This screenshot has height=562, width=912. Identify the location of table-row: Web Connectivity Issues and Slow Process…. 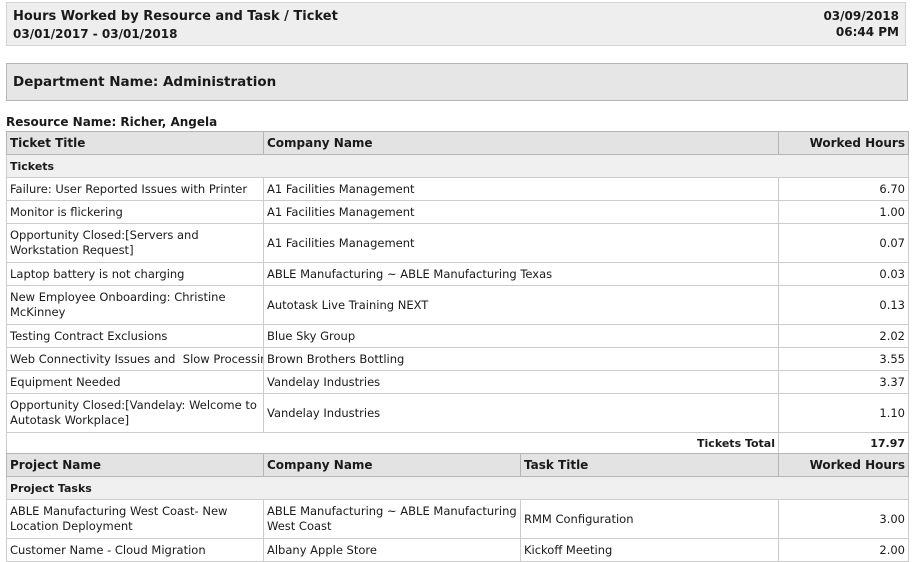
(457, 359).